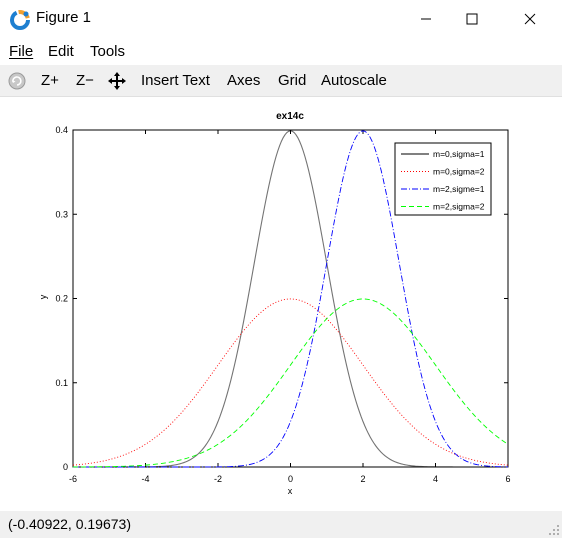 The image size is (562, 538). What do you see at coordinates (65, 467) in the screenshot?
I see `y-tick-label: 0` at bounding box center [65, 467].